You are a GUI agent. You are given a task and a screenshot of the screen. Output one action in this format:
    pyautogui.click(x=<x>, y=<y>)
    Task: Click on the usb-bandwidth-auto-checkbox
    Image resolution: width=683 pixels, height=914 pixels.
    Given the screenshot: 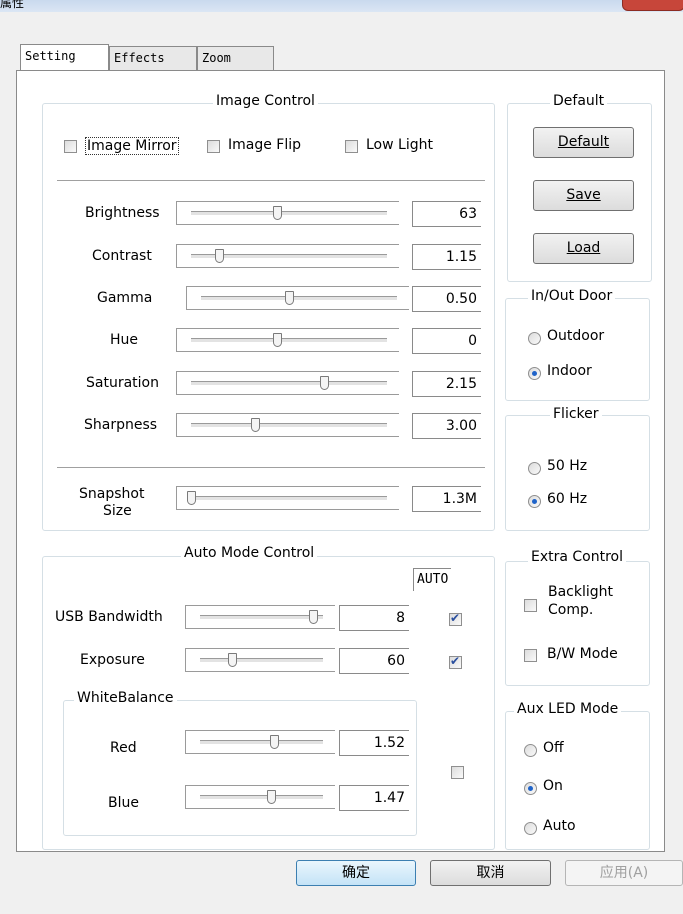 What is the action you would take?
    pyautogui.click(x=455, y=618)
    